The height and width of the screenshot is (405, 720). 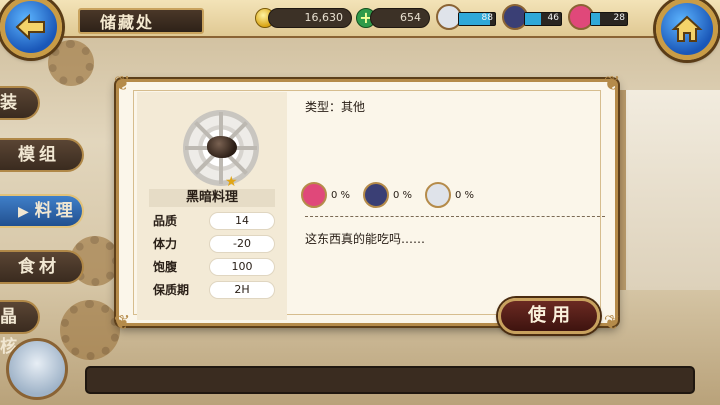 I want to click on tab-cooking-label: 料理, so click(x=55, y=211).